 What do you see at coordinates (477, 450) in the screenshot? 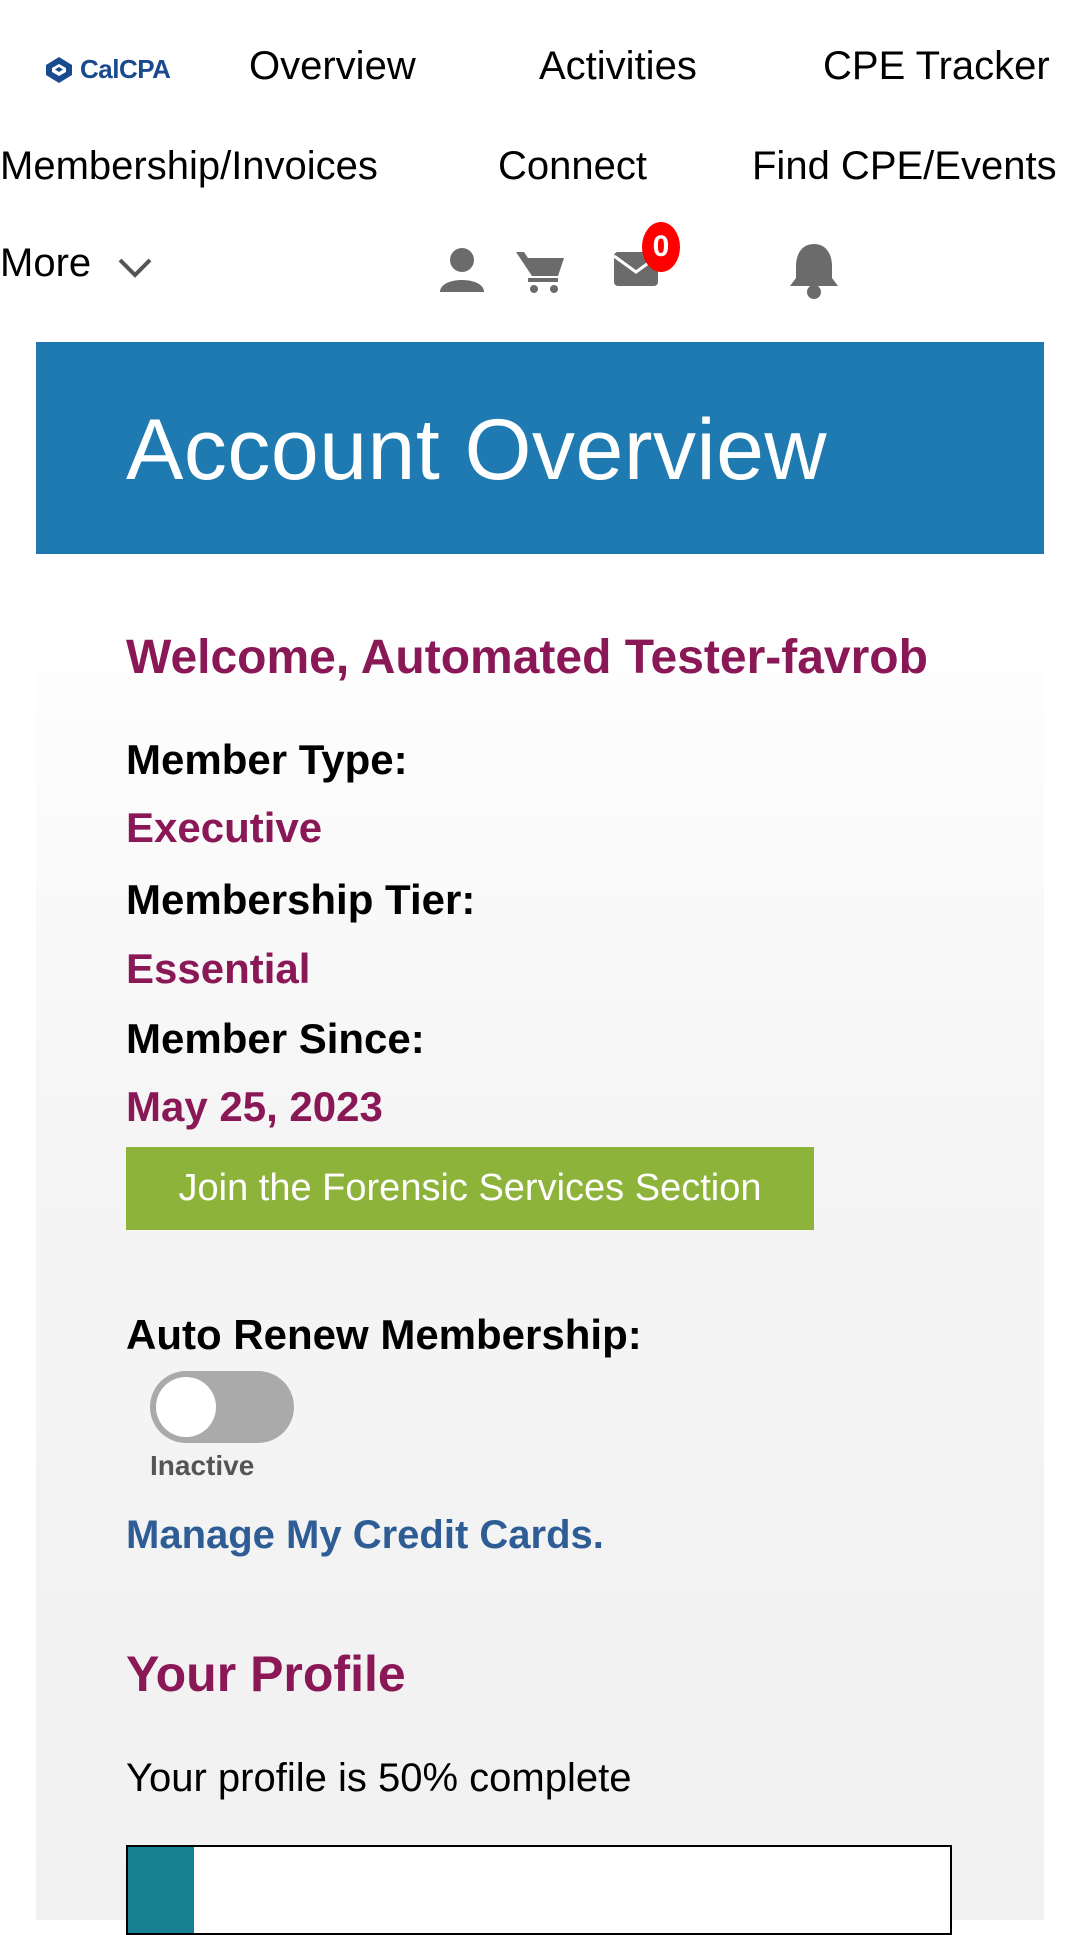
I see `page-title: Account Overview` at bounding box center [477, 450].